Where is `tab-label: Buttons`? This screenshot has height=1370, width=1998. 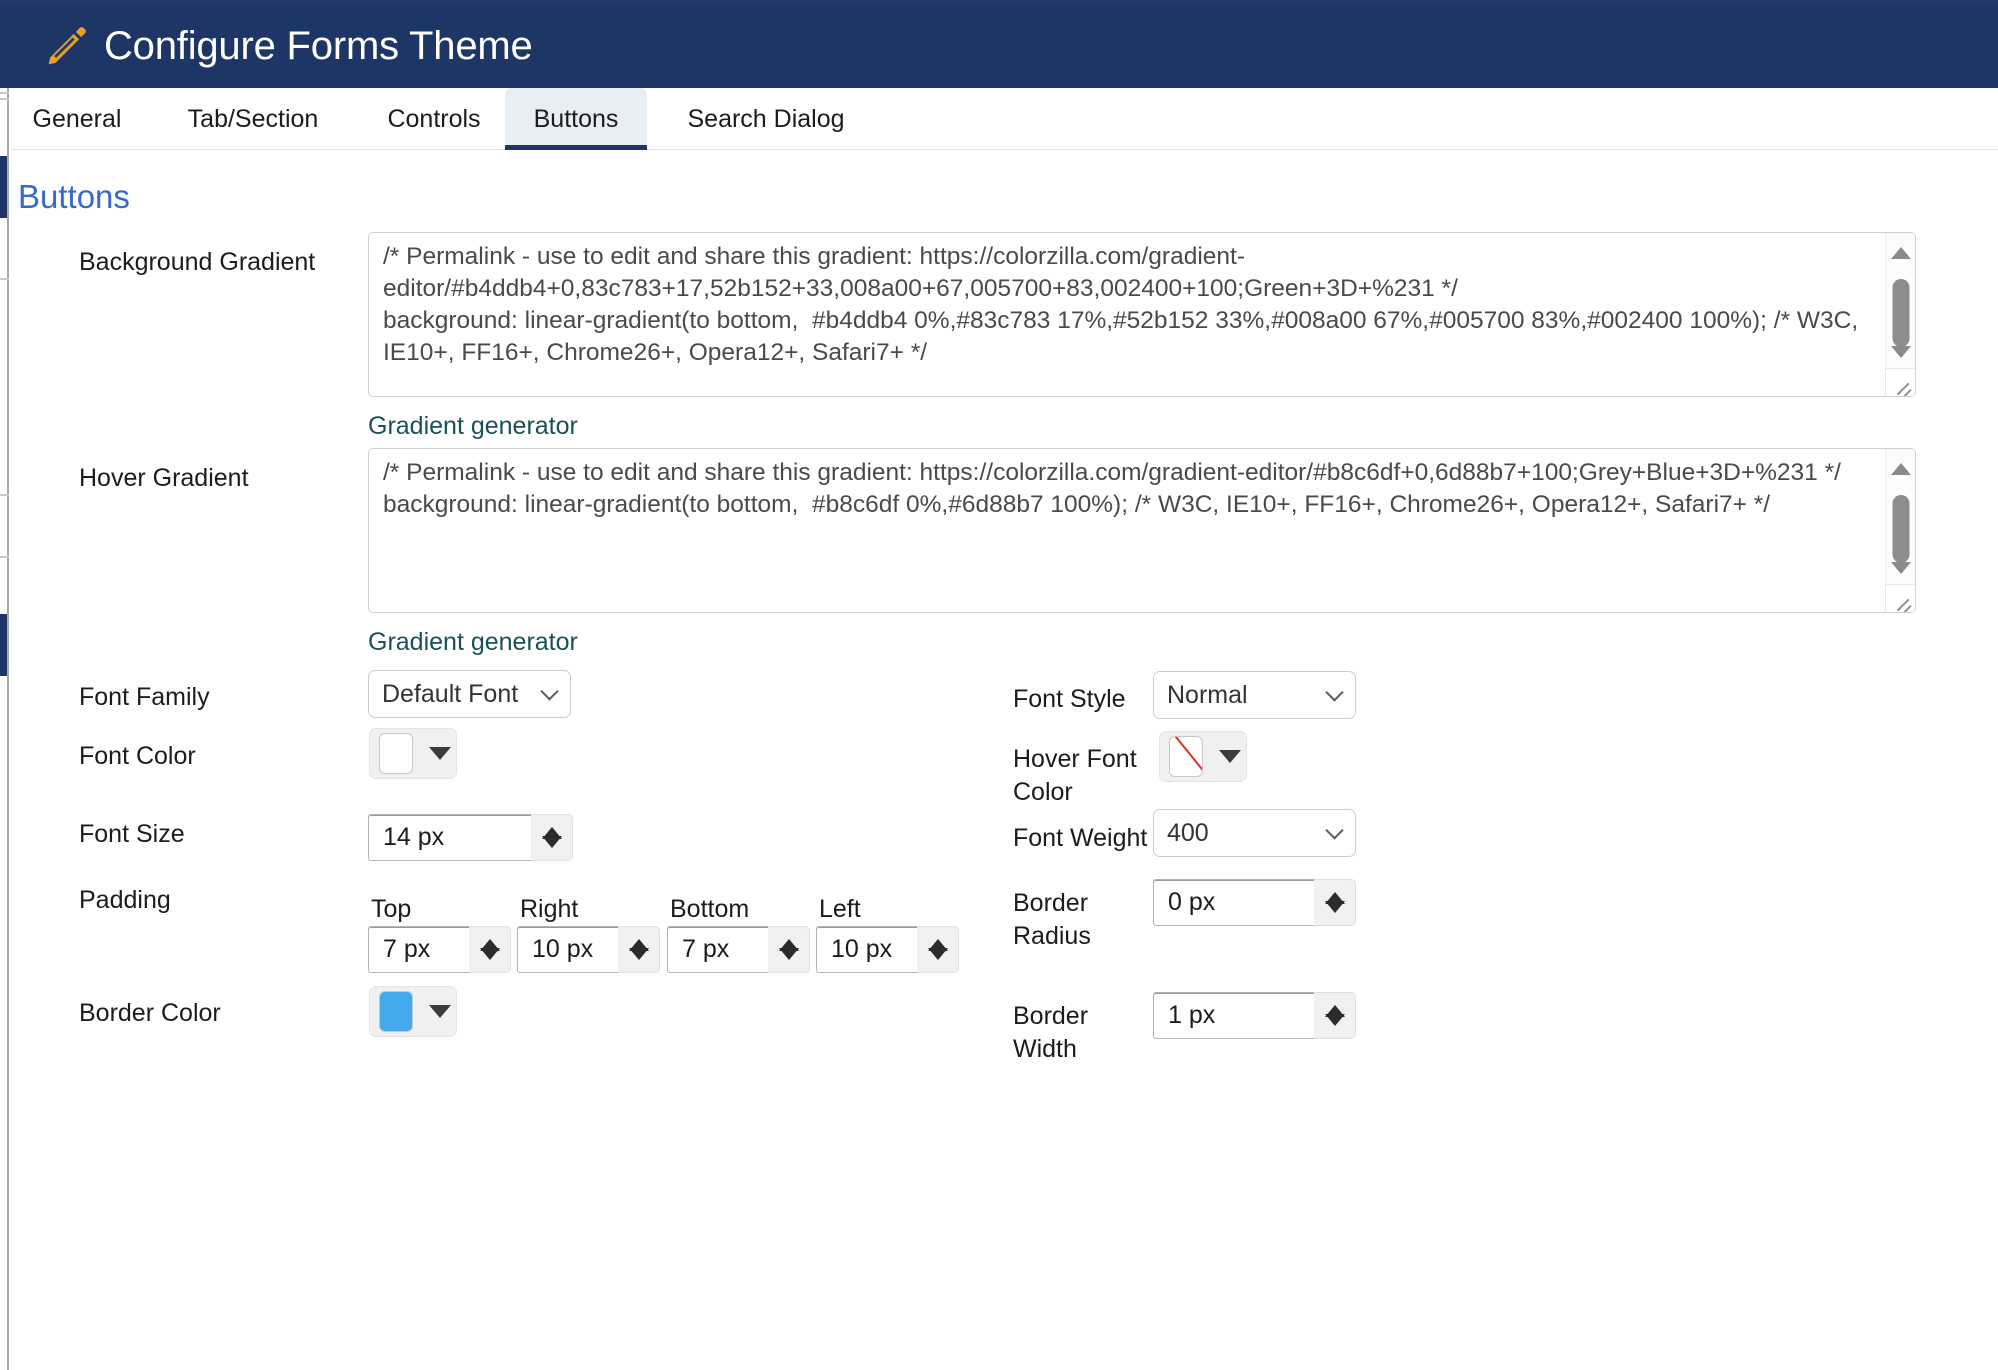
tab-label: Buttons is located at coordinates (576, 118).